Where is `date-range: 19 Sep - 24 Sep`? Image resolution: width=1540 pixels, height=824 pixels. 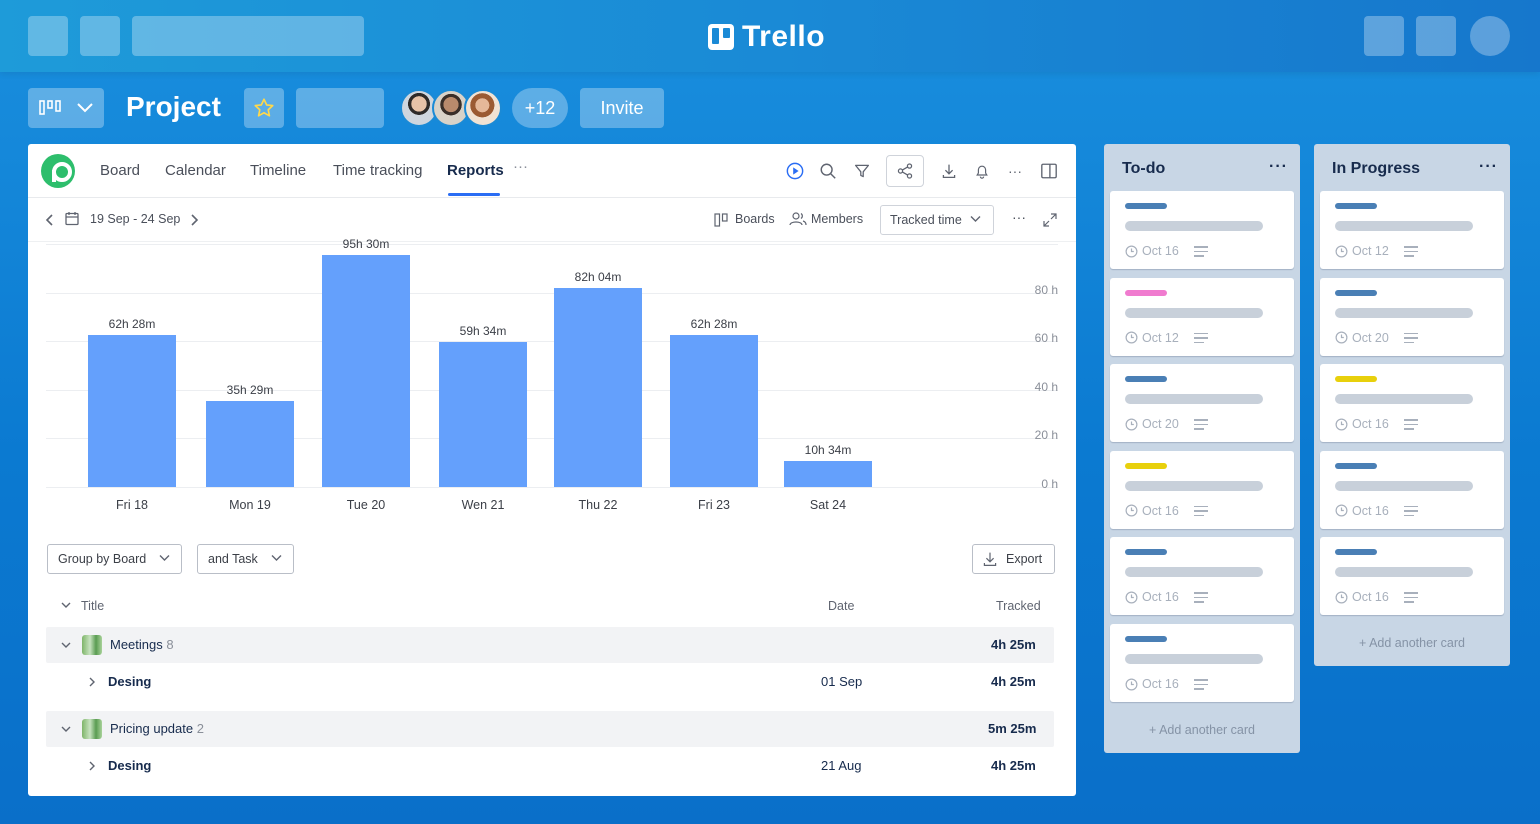
date-range: 19 Sep - 24 Sep is located at coordinates (135, 219).